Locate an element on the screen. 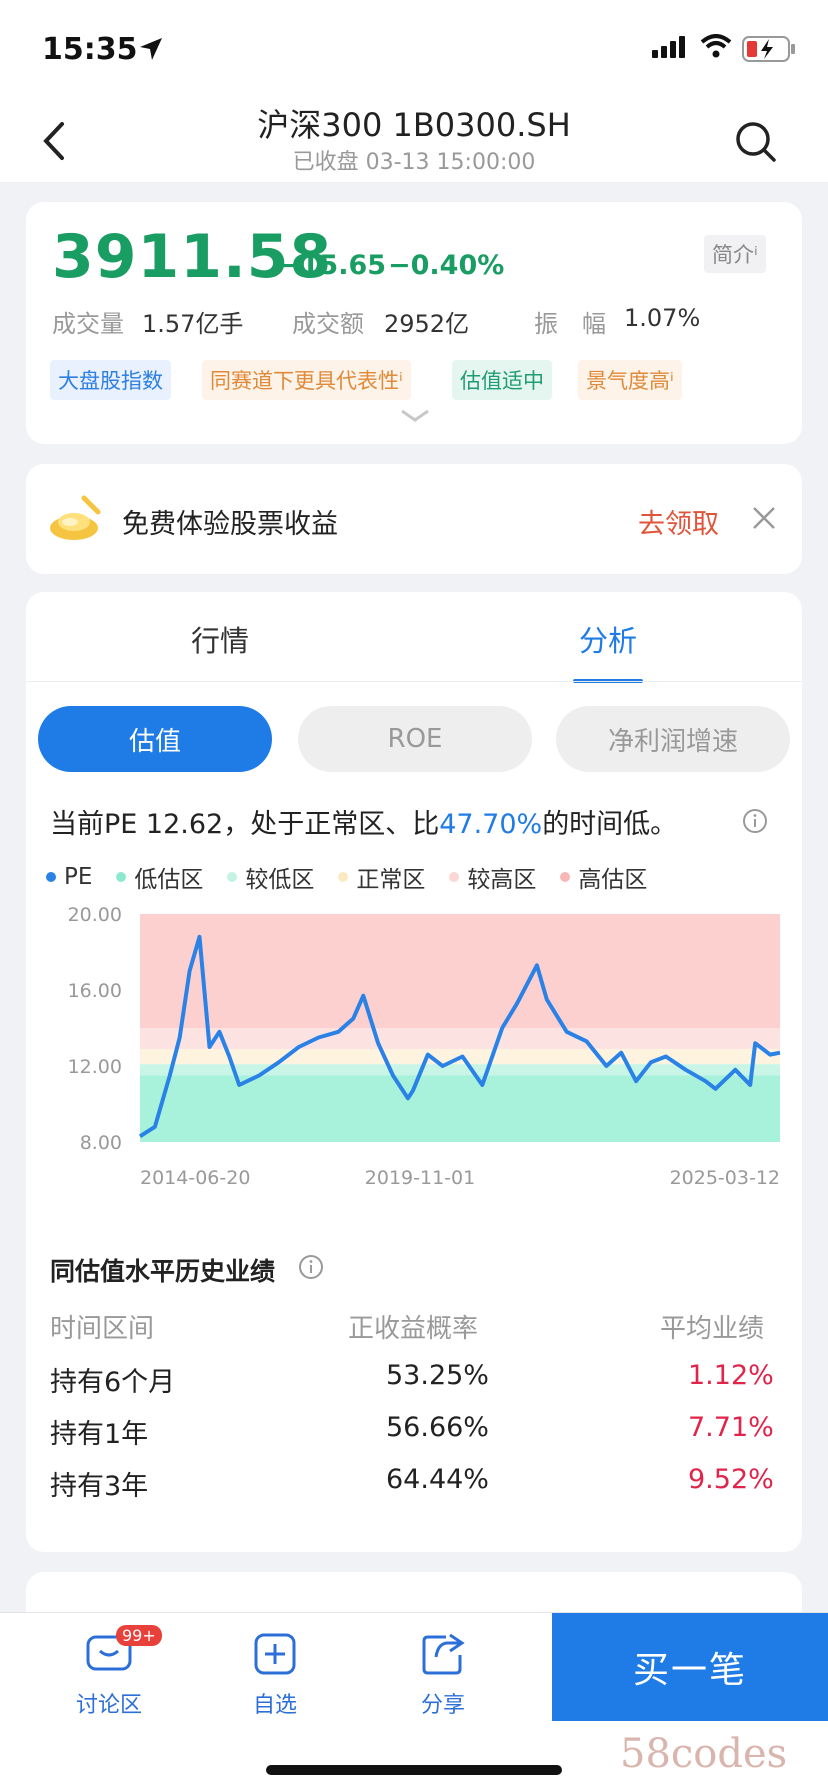 The width and height of the screenshot is (828, 1792). chevron-down-icon is located at coordinates (415, 416).